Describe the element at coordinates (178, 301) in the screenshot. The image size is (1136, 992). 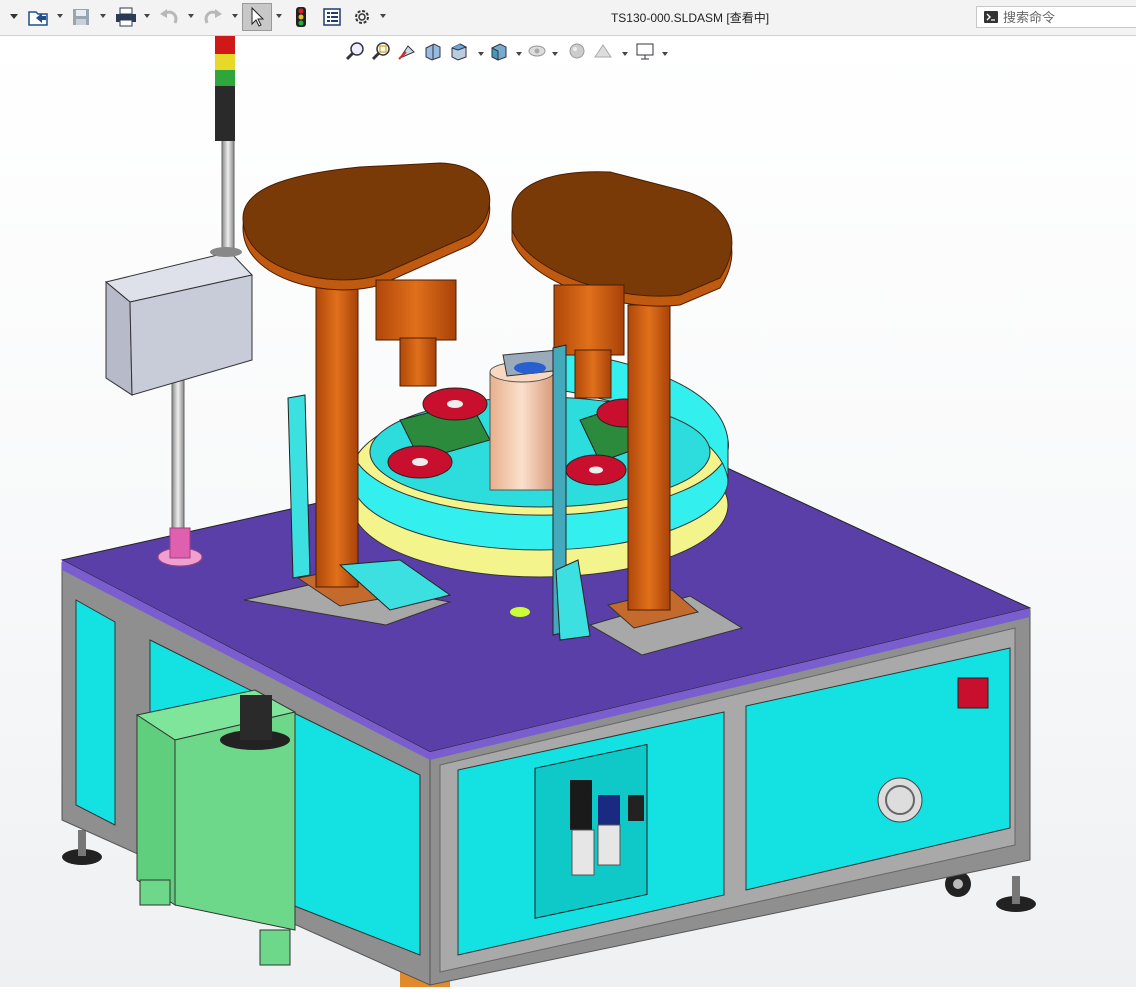
I see `control-box` at that location.